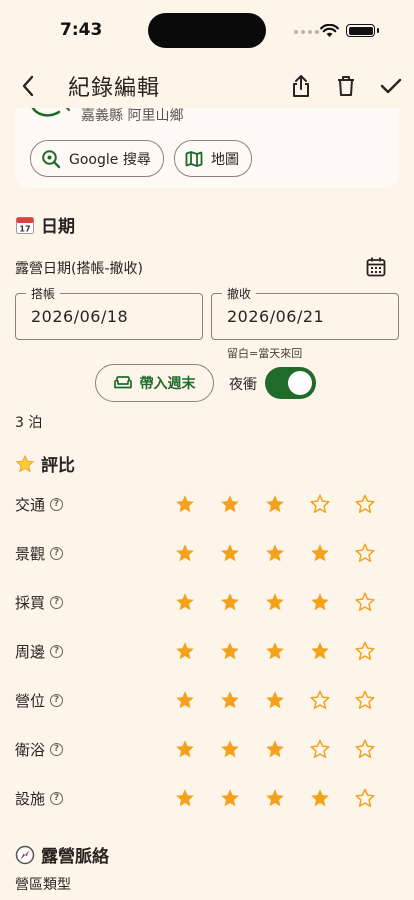 Image resolution: width=414 pixels, height=900 pixels. Describe the element at coordinates (29, 423) in the screenshot. I see `nights-count: 3 泊` at that location.